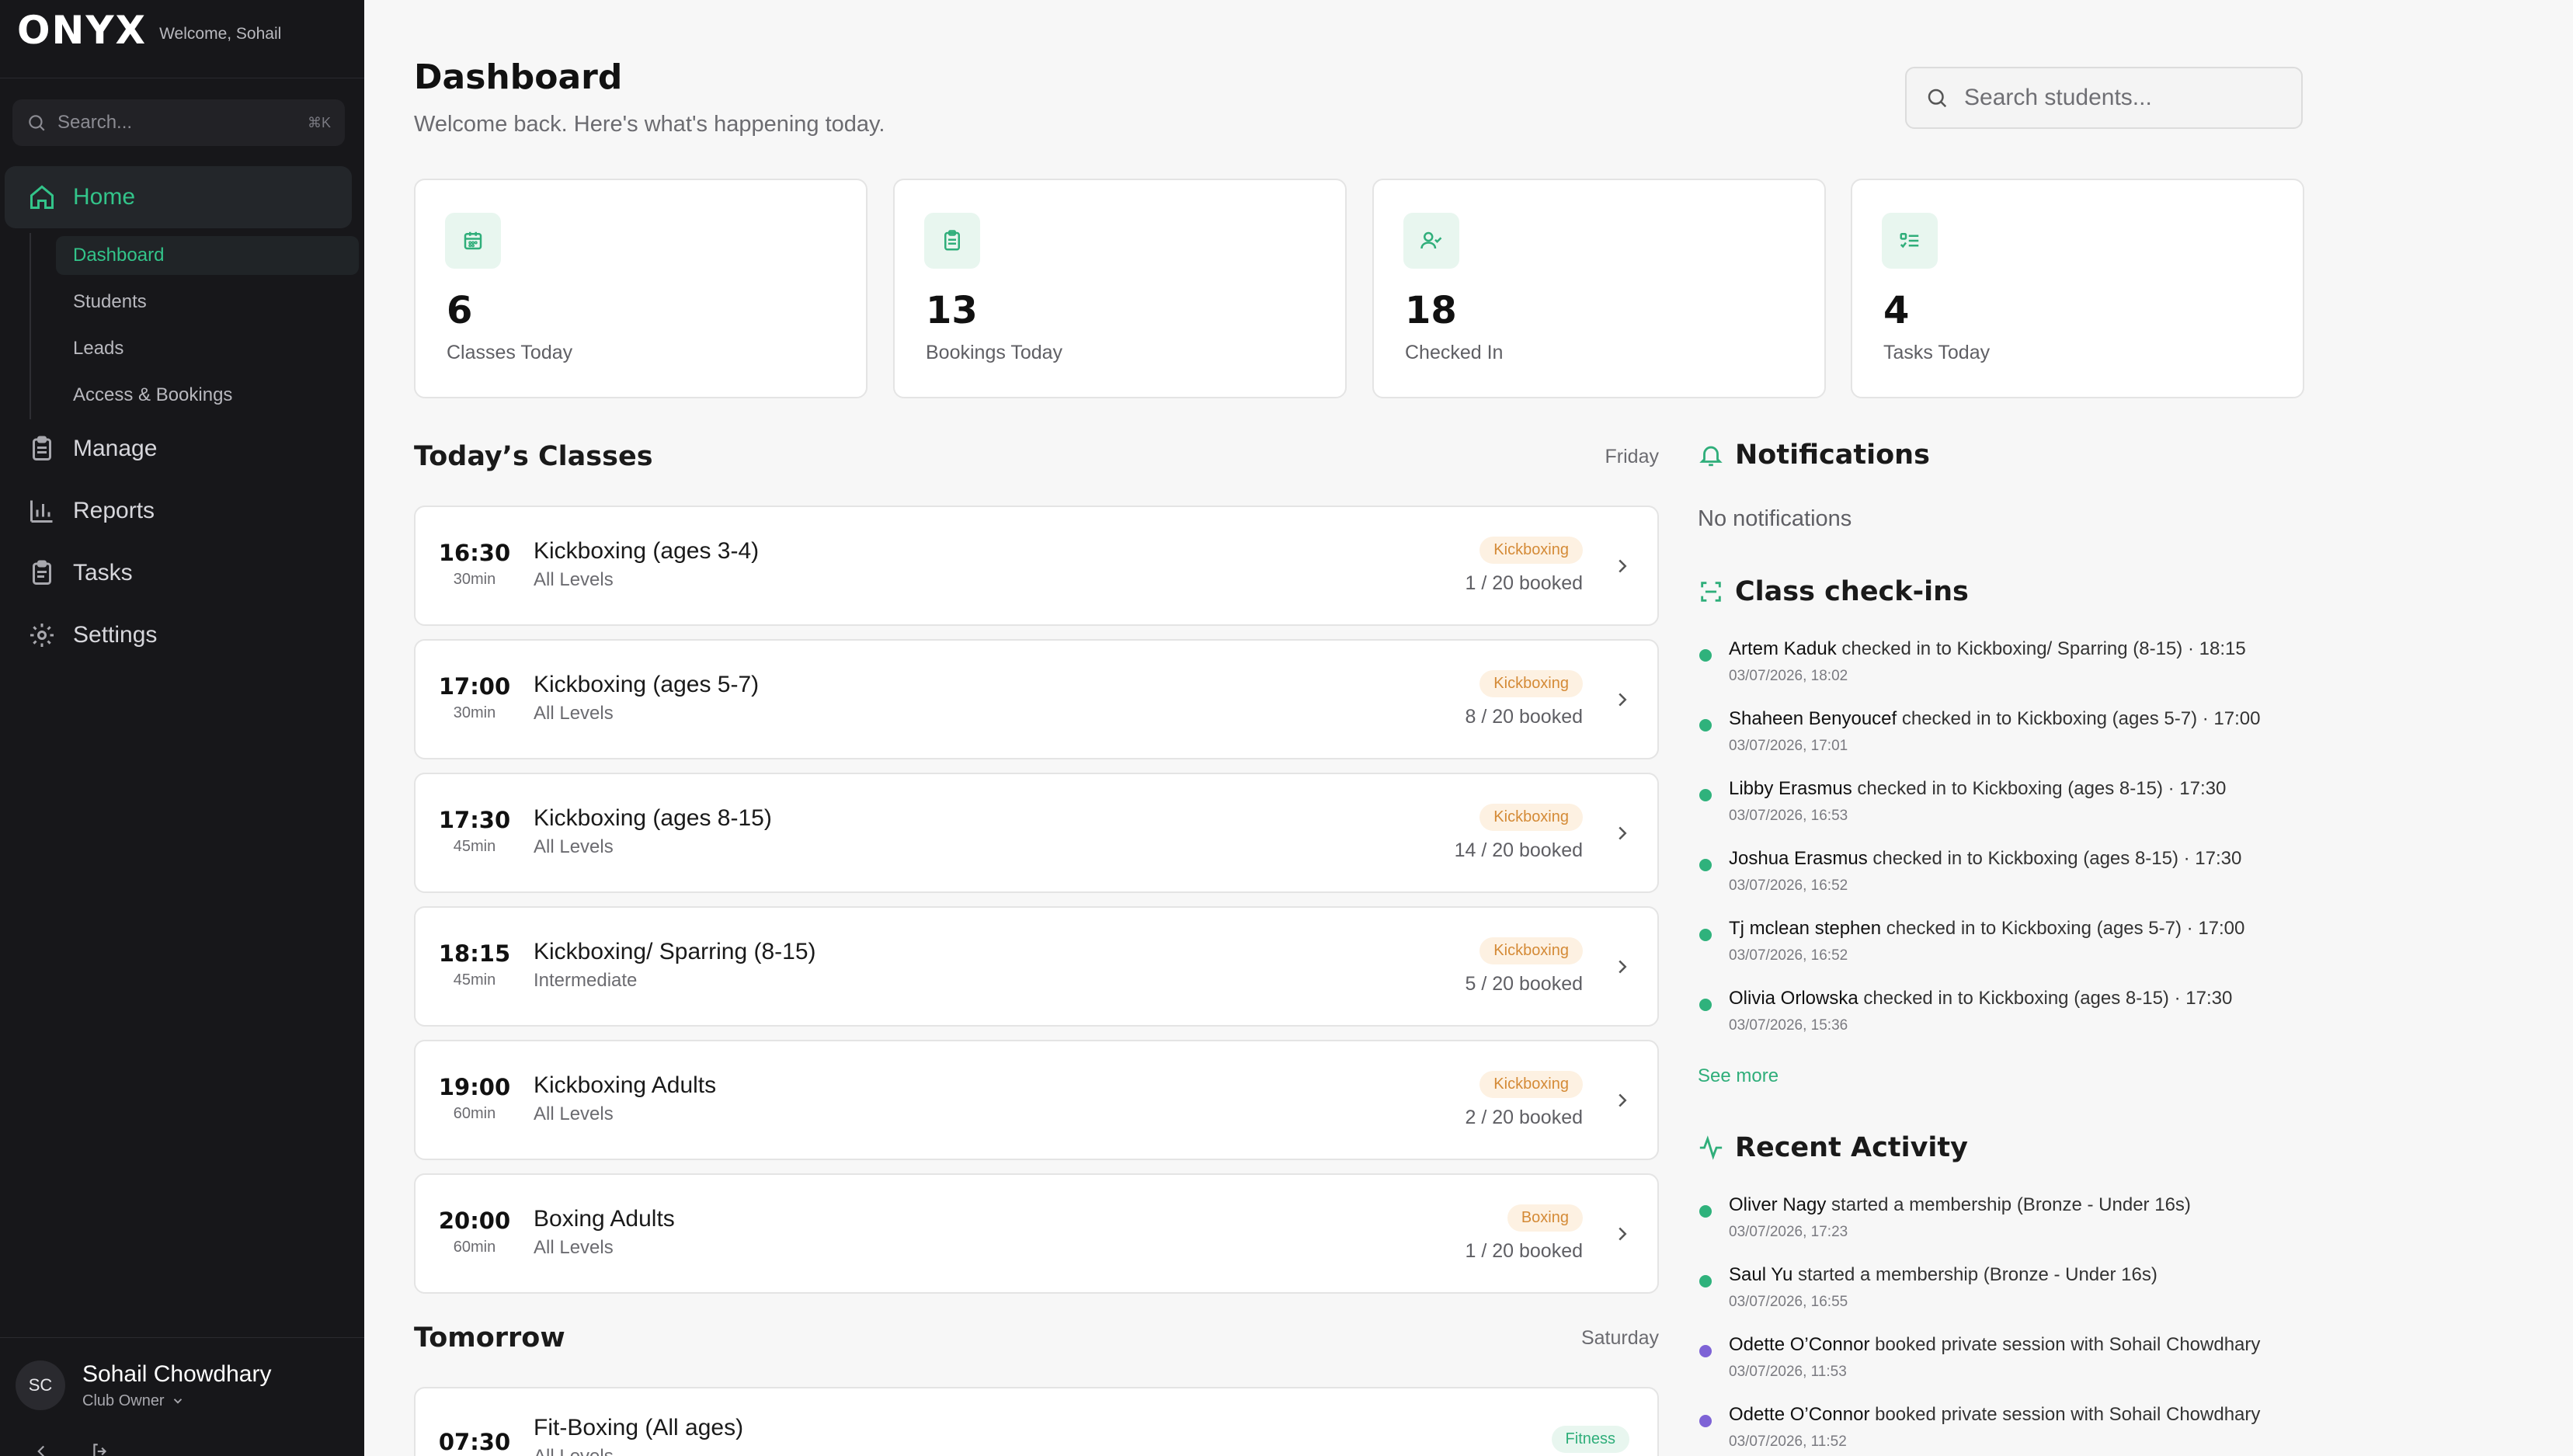 Image resolution: width=2573 pixels, height=1456 pixels. Describe the element at coordinates (1711, 457) in the screenshot. I see `bell-icon` at that location.